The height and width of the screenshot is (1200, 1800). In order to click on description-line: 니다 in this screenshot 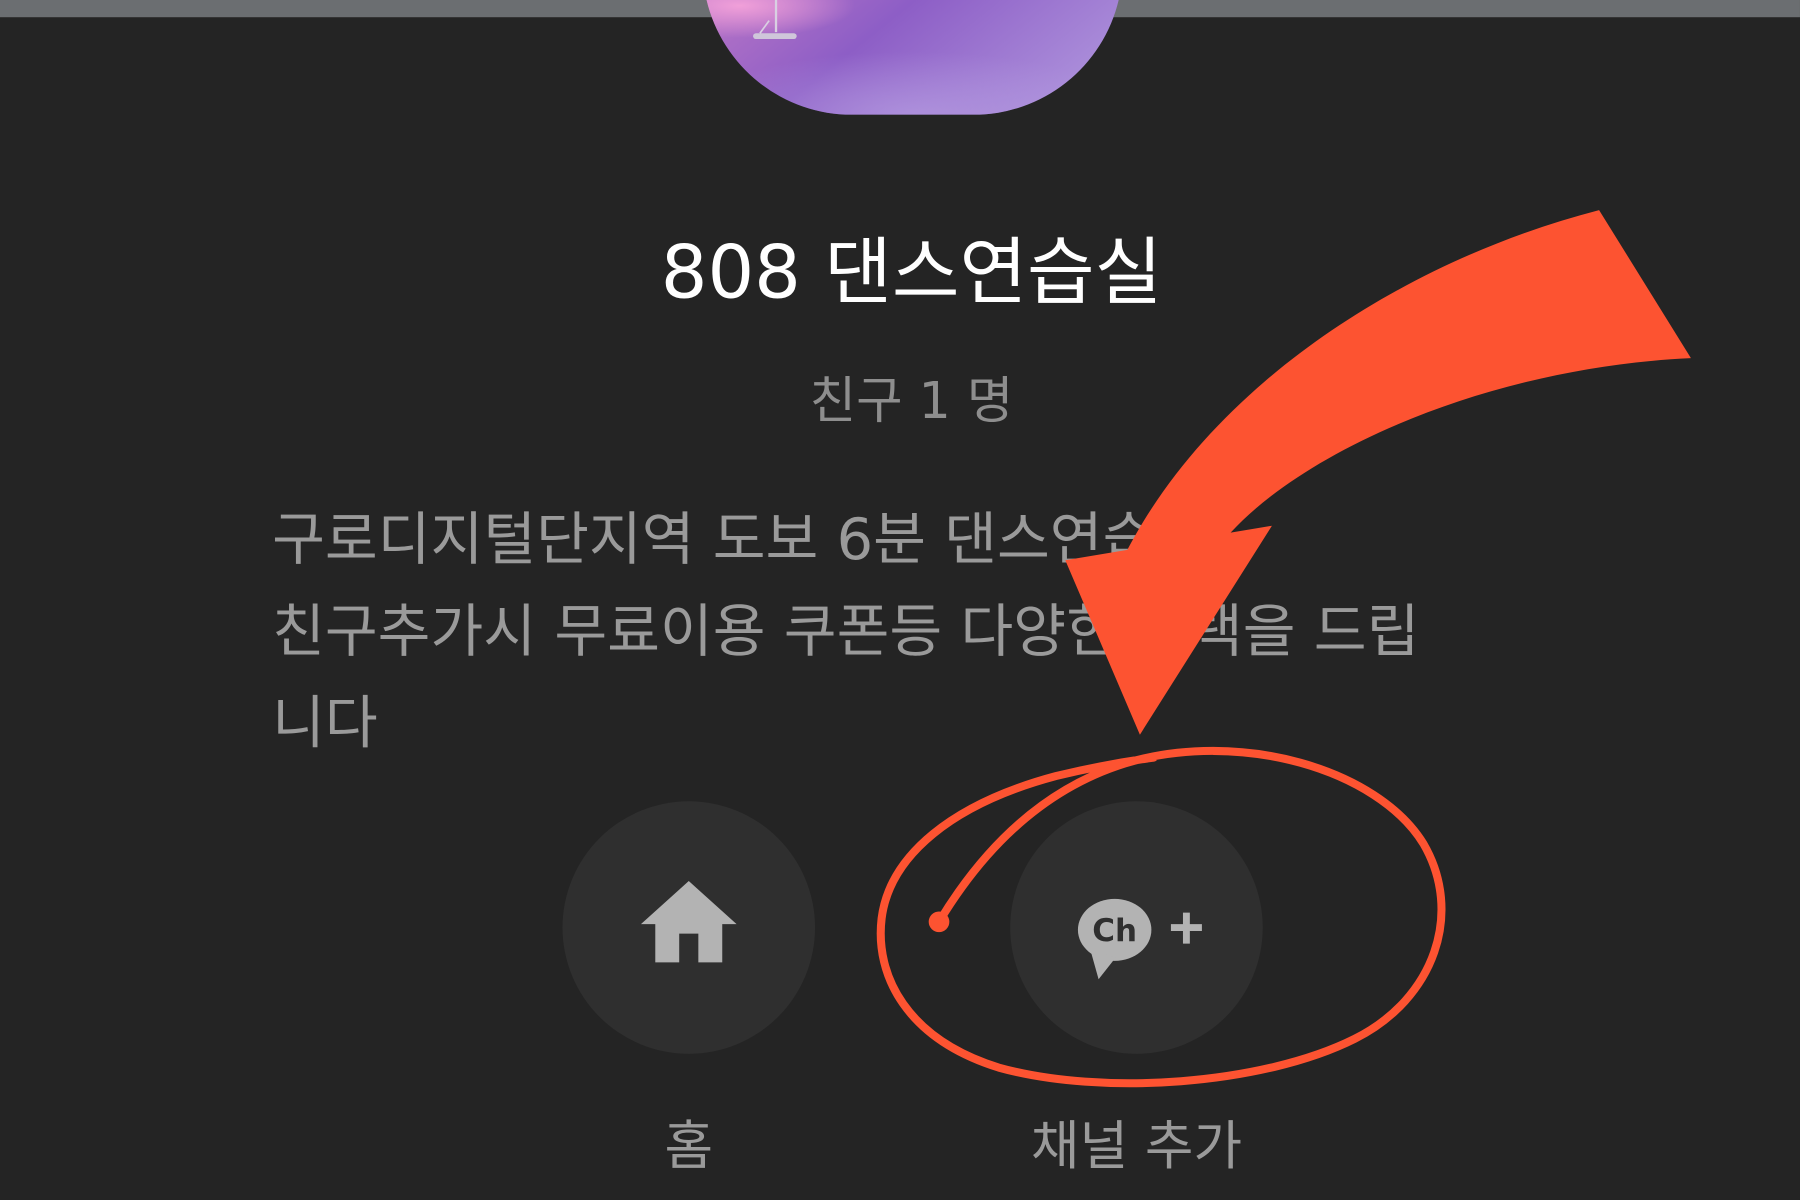, I will do `click(325, 723)`.